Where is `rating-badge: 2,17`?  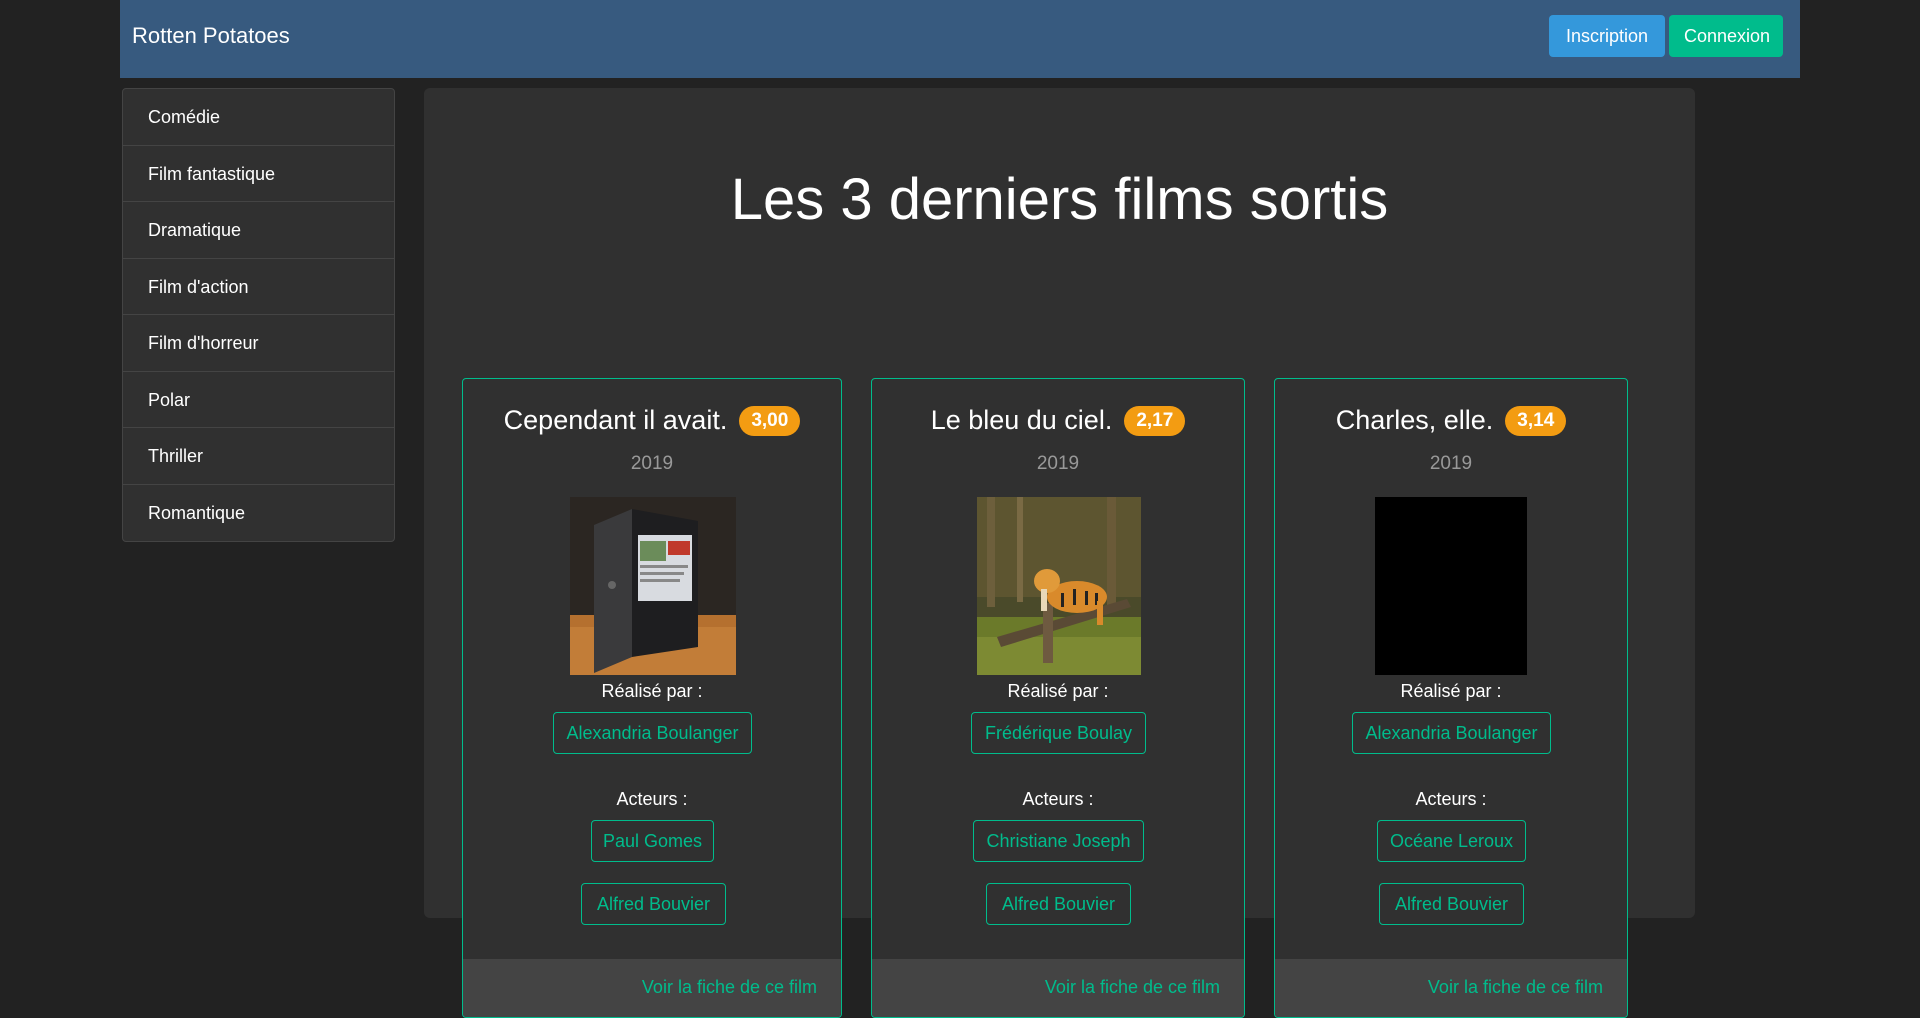
rating-badge: 2,17 is located at coordinates (1155, 420).